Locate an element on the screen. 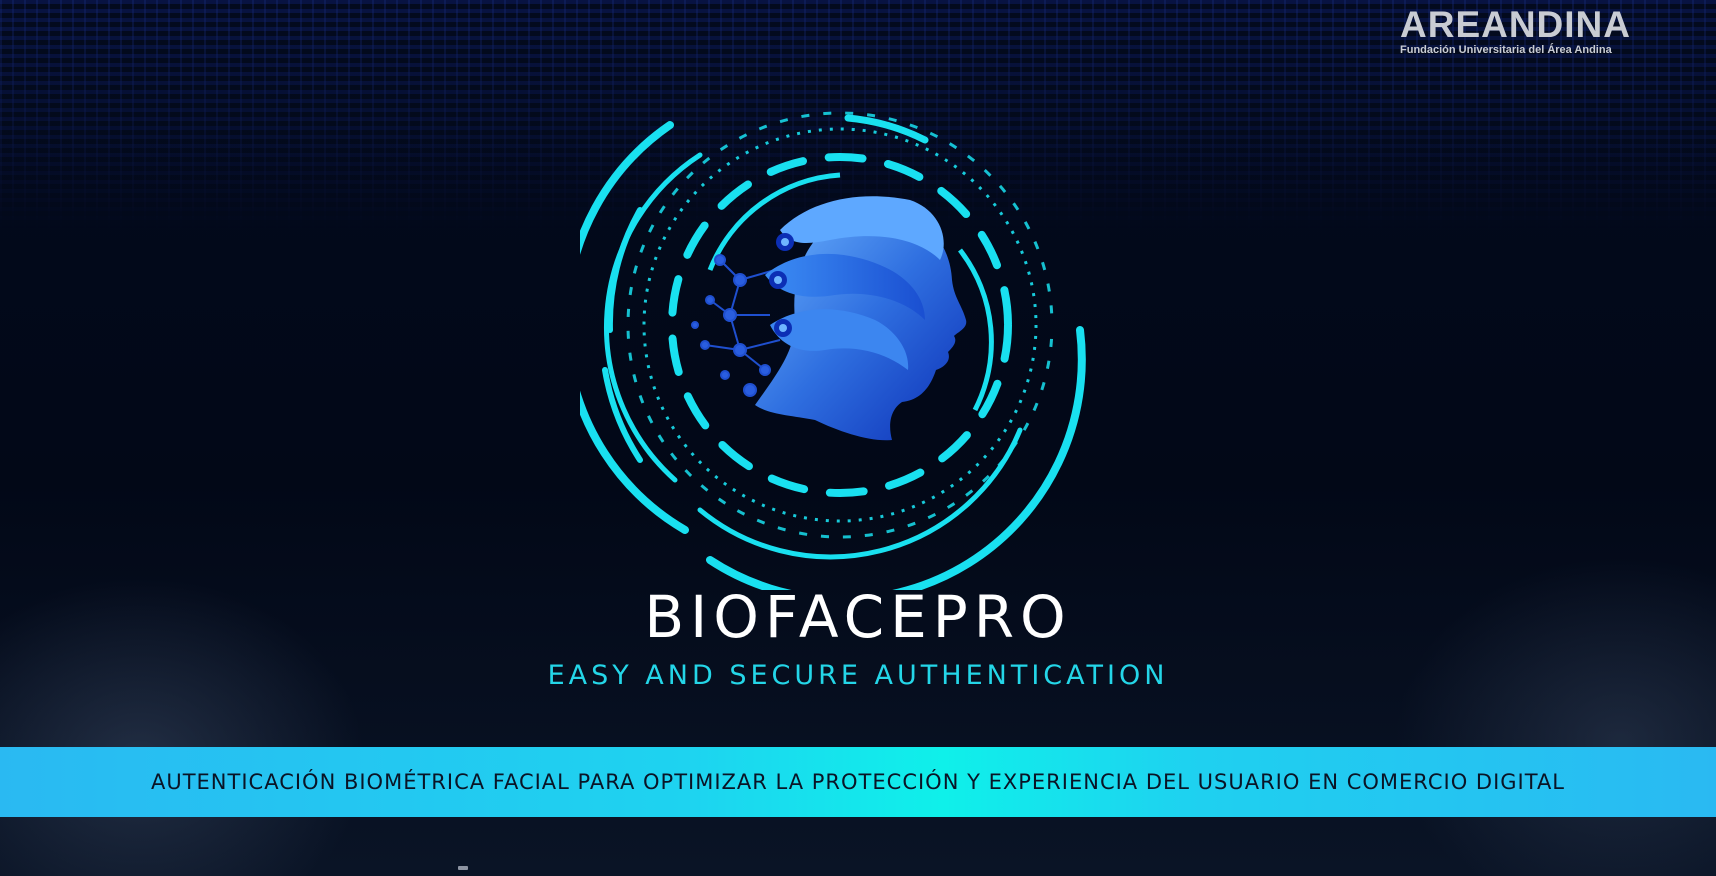 This screenshot has height=876, width=1716. product-subtitle: EASY AND SECURE AUTHENTICATION is located at coordinates (858, 675).